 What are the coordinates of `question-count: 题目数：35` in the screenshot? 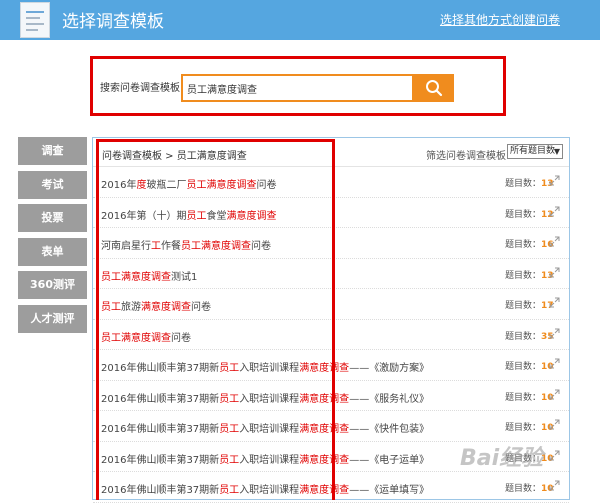 It's located at (529, 335).